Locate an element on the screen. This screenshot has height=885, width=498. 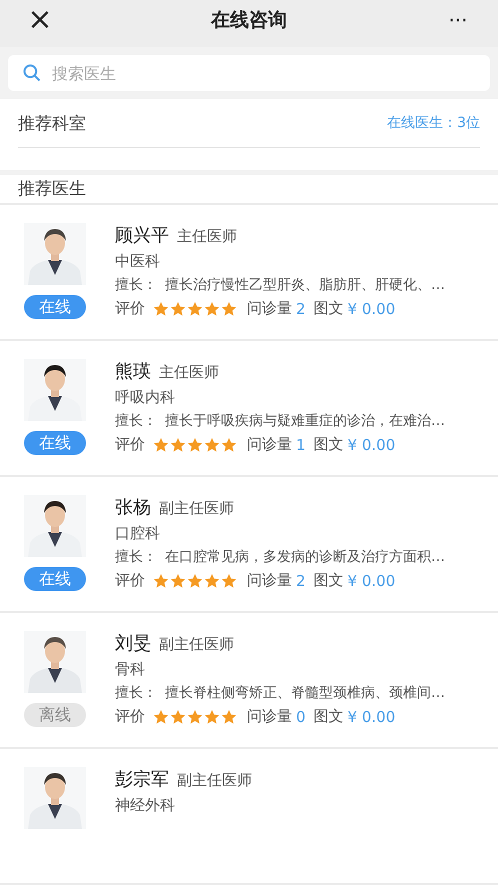
search-bar: 搜索医生 is located at coordinates (249, 73).